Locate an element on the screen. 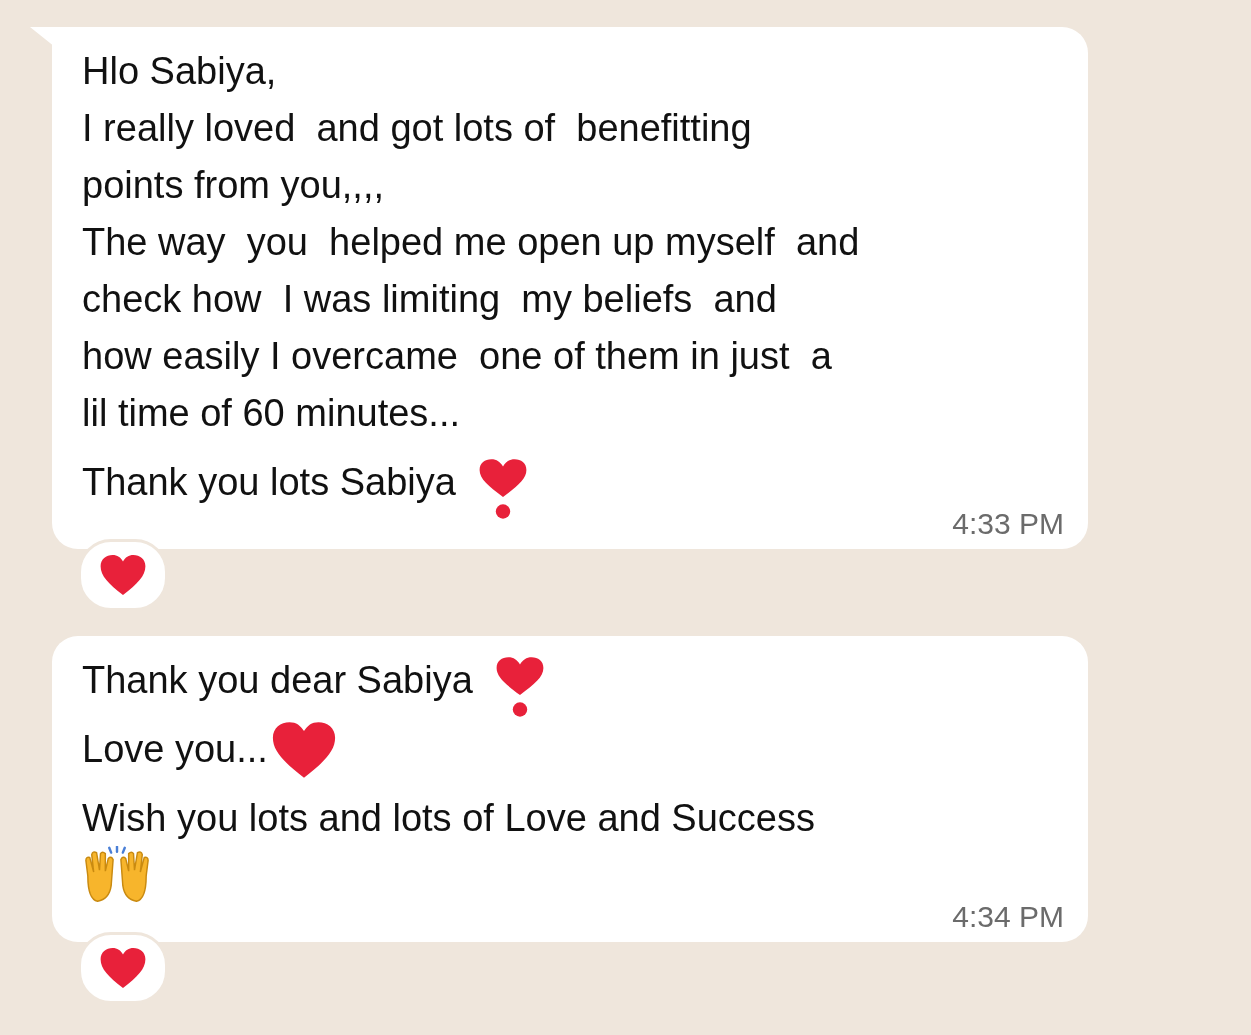 This screenshot has width=1251, height=1035. message-time: 4:34 PM is located at coordinates (1008, 917).